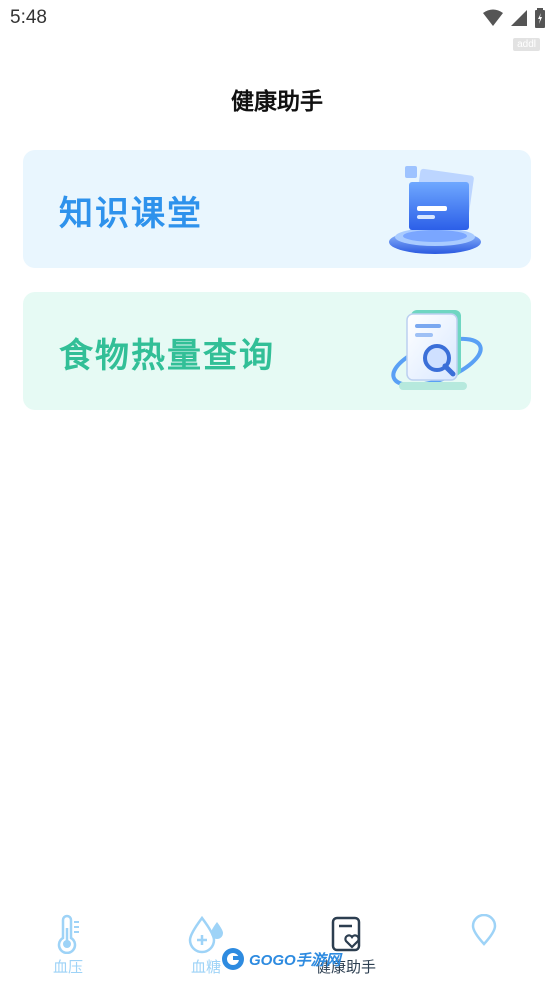 Image resolution: width=554 pixels, height=984 pixels. Describe the element at coordinates (493, 17) in the screenshot. I see `wifi-icon` at that location.